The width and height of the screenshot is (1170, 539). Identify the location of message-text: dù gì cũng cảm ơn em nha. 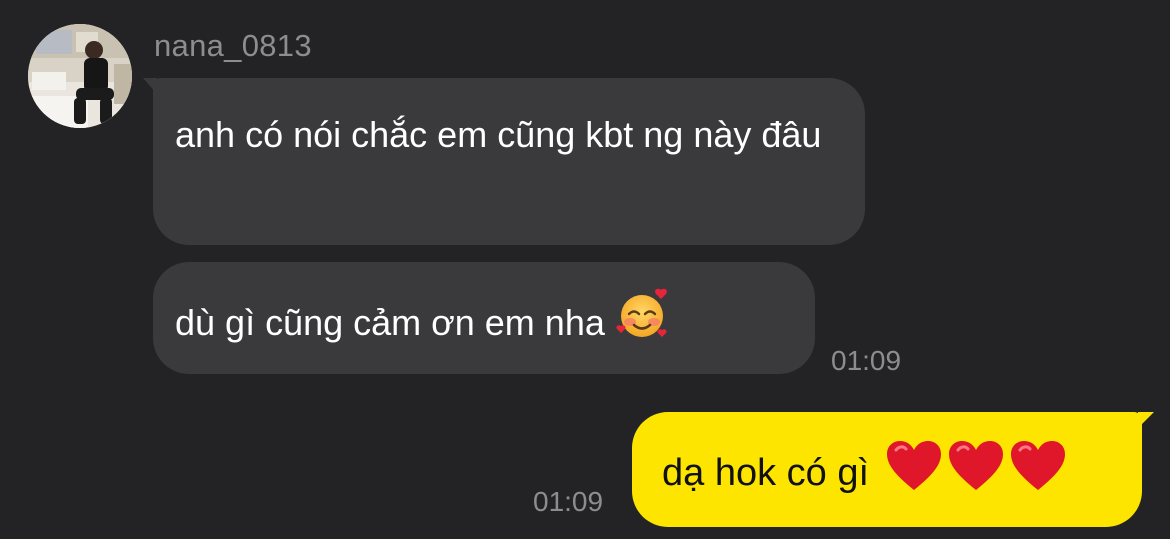
(390, 323).